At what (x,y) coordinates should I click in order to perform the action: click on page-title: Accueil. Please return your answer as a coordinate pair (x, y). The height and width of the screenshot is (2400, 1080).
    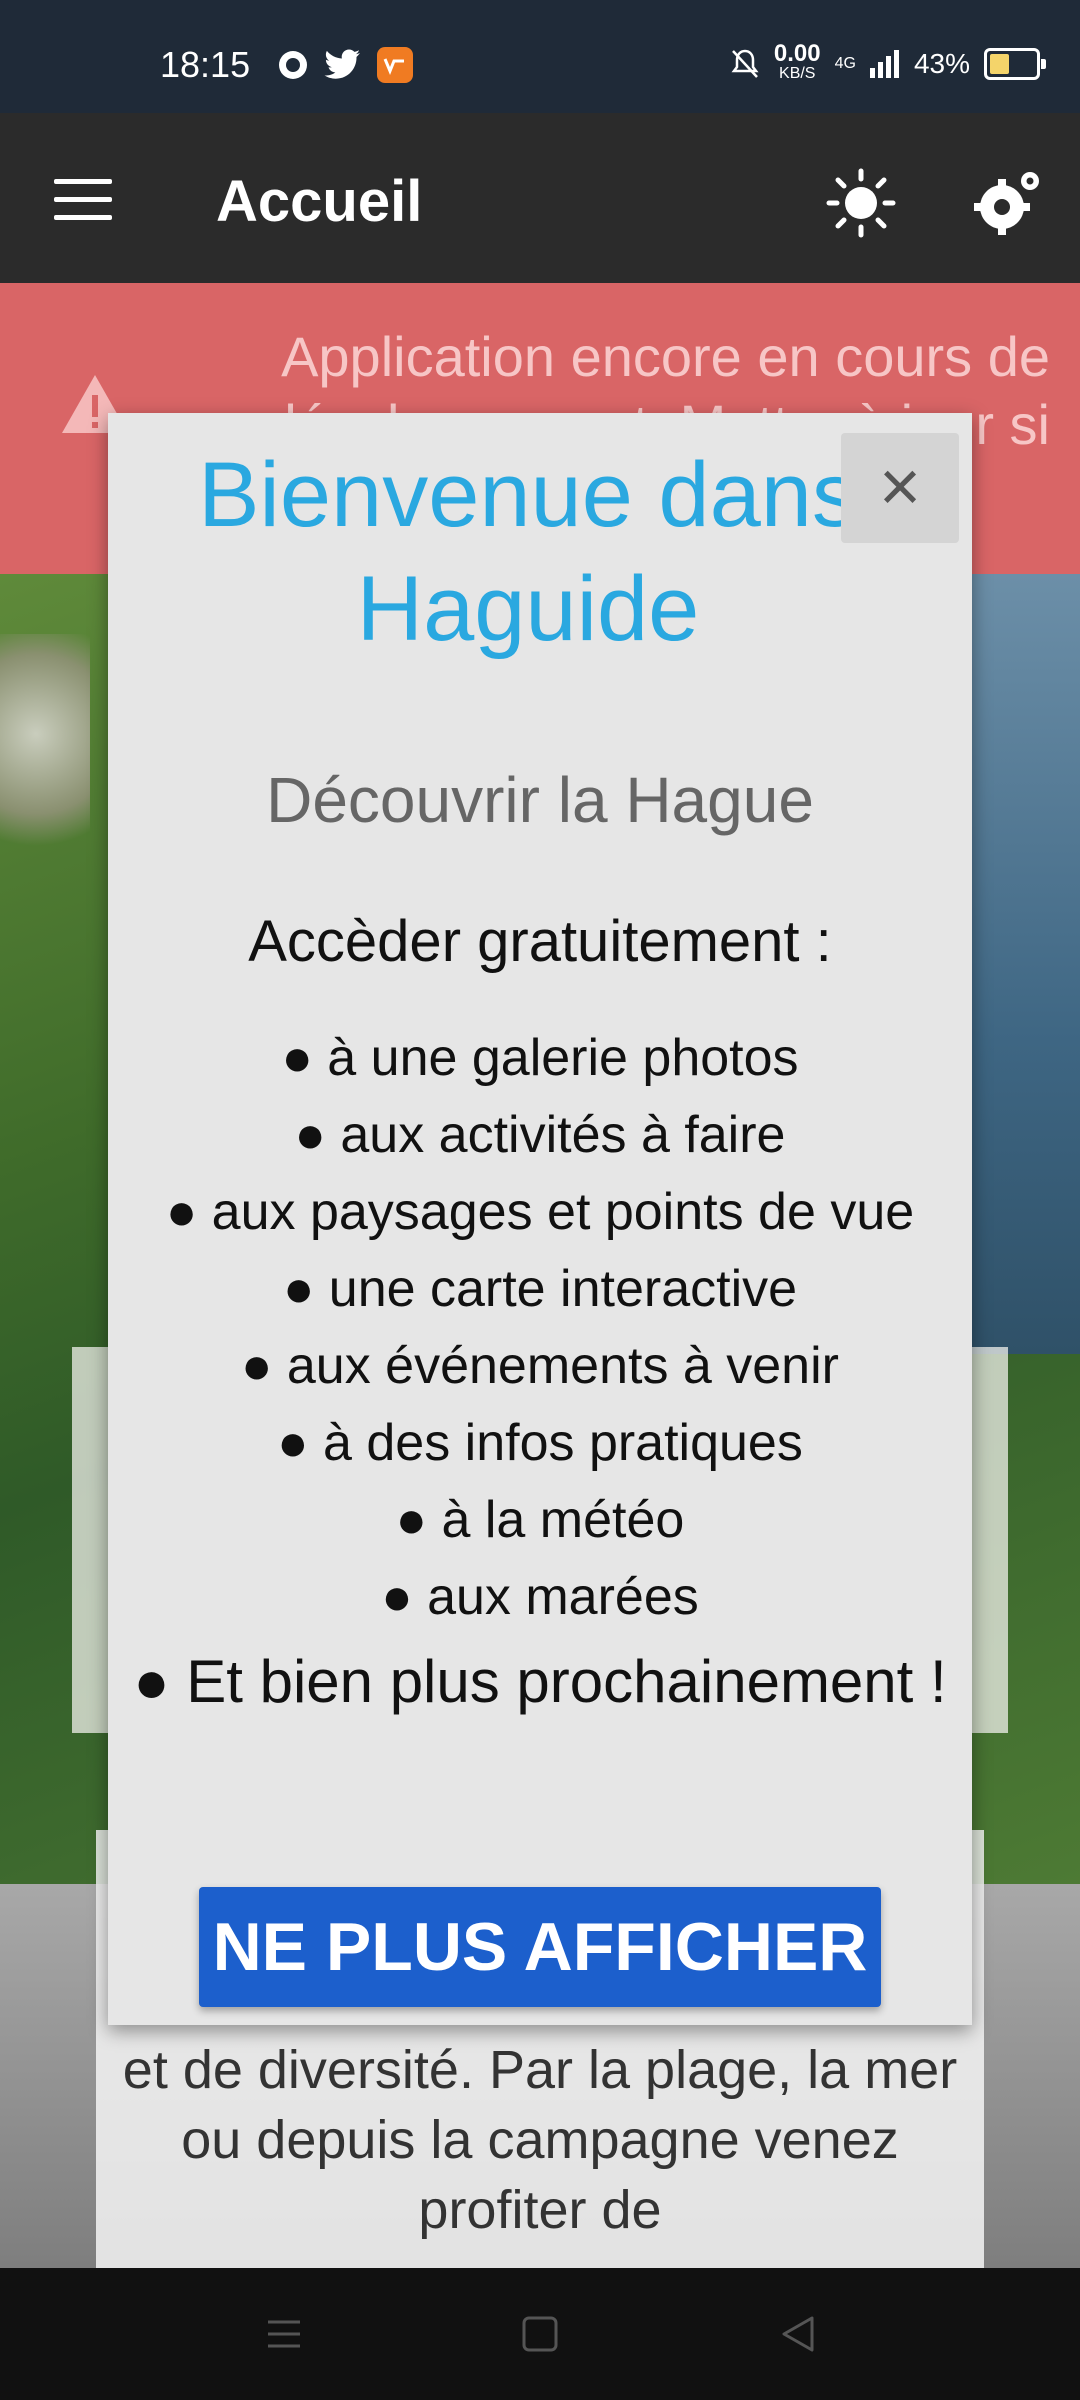
    Looking at the image, I should click on (319, 201).